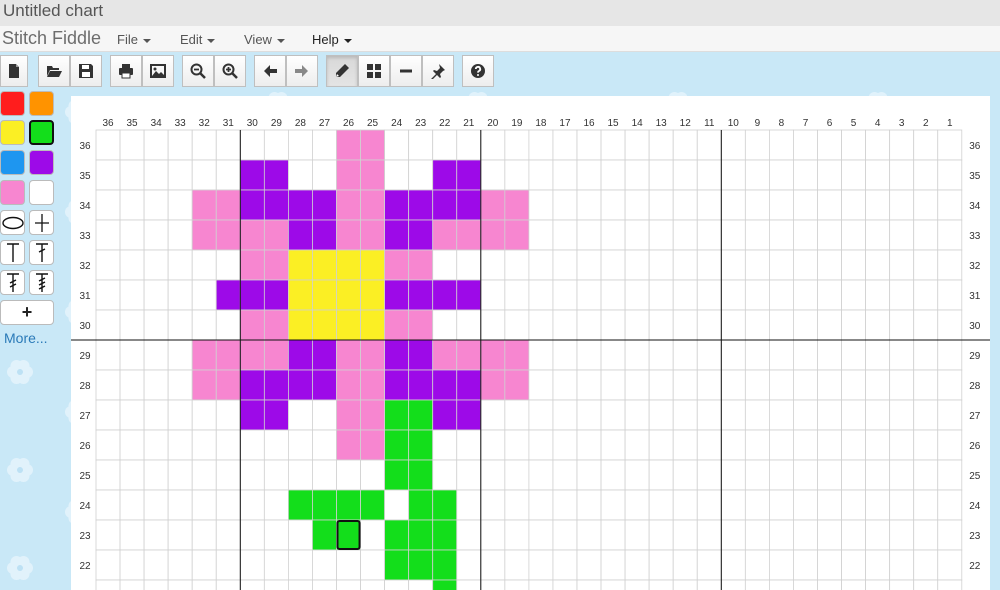 The height and width of the screenshot is (590, 1000). Describe the element at coordinates (41, 252) in the screenshot. I see `symbol-t-slash-button` at that location.